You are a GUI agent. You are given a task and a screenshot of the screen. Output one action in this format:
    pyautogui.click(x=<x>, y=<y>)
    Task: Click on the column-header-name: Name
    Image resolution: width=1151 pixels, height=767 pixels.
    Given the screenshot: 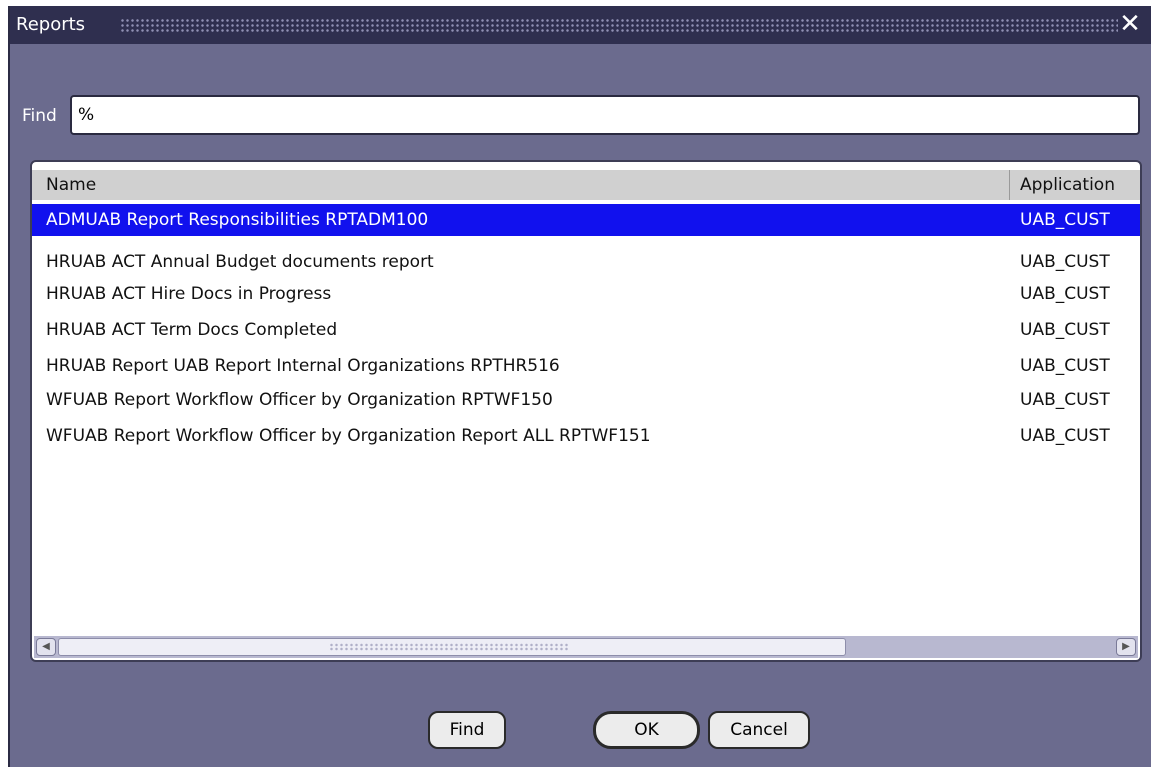 What is the action you would take?
    pyautogui.click(x=521, y=185)
    